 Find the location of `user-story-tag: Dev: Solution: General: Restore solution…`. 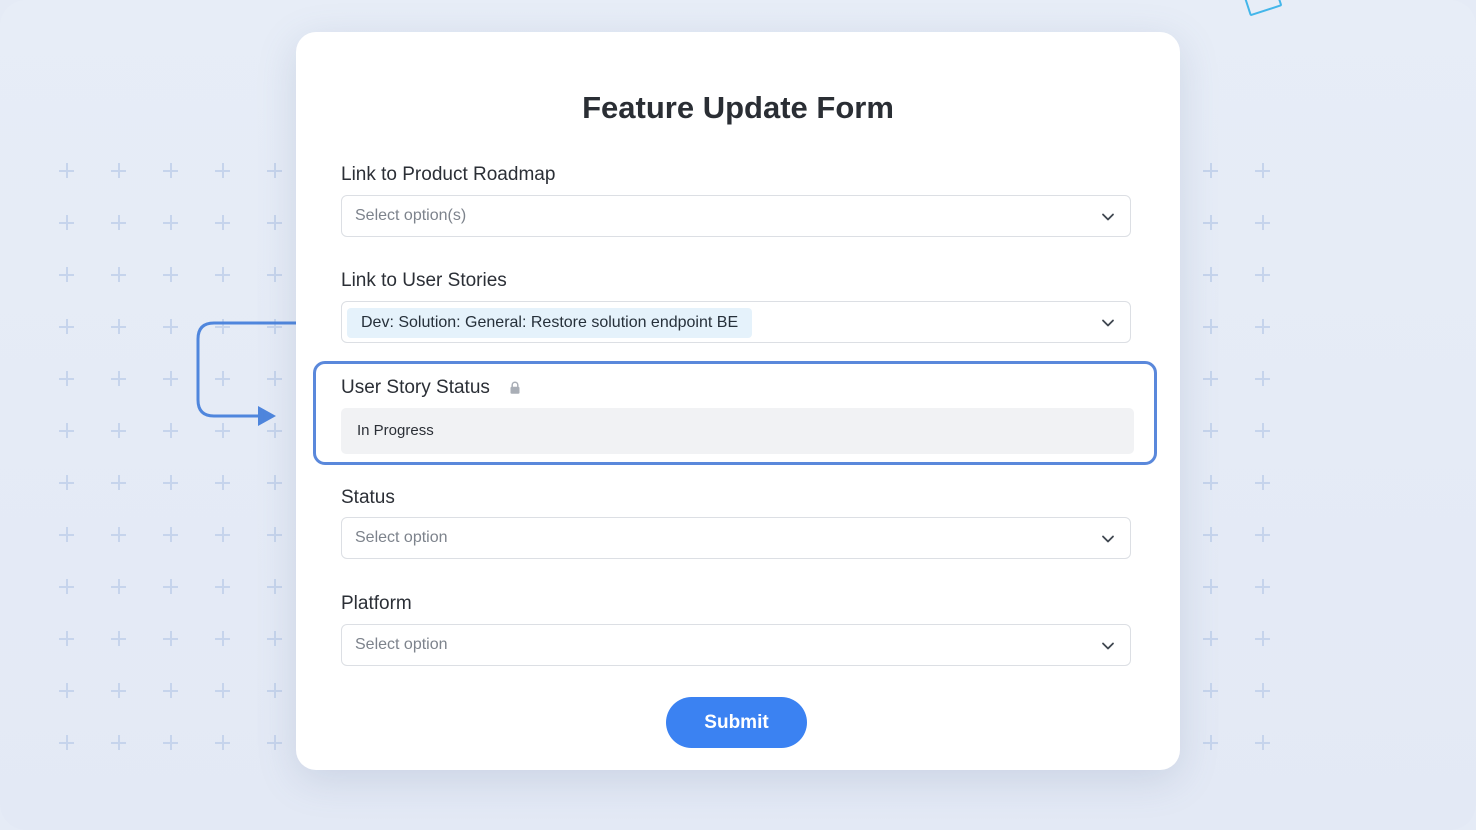

user-story-tag: Dev: Solution: General: Restore solution… is located at coordinates (550, 323).